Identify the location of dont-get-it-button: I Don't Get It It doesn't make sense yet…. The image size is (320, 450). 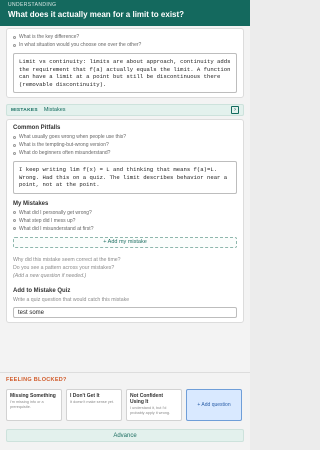
(94, 405).